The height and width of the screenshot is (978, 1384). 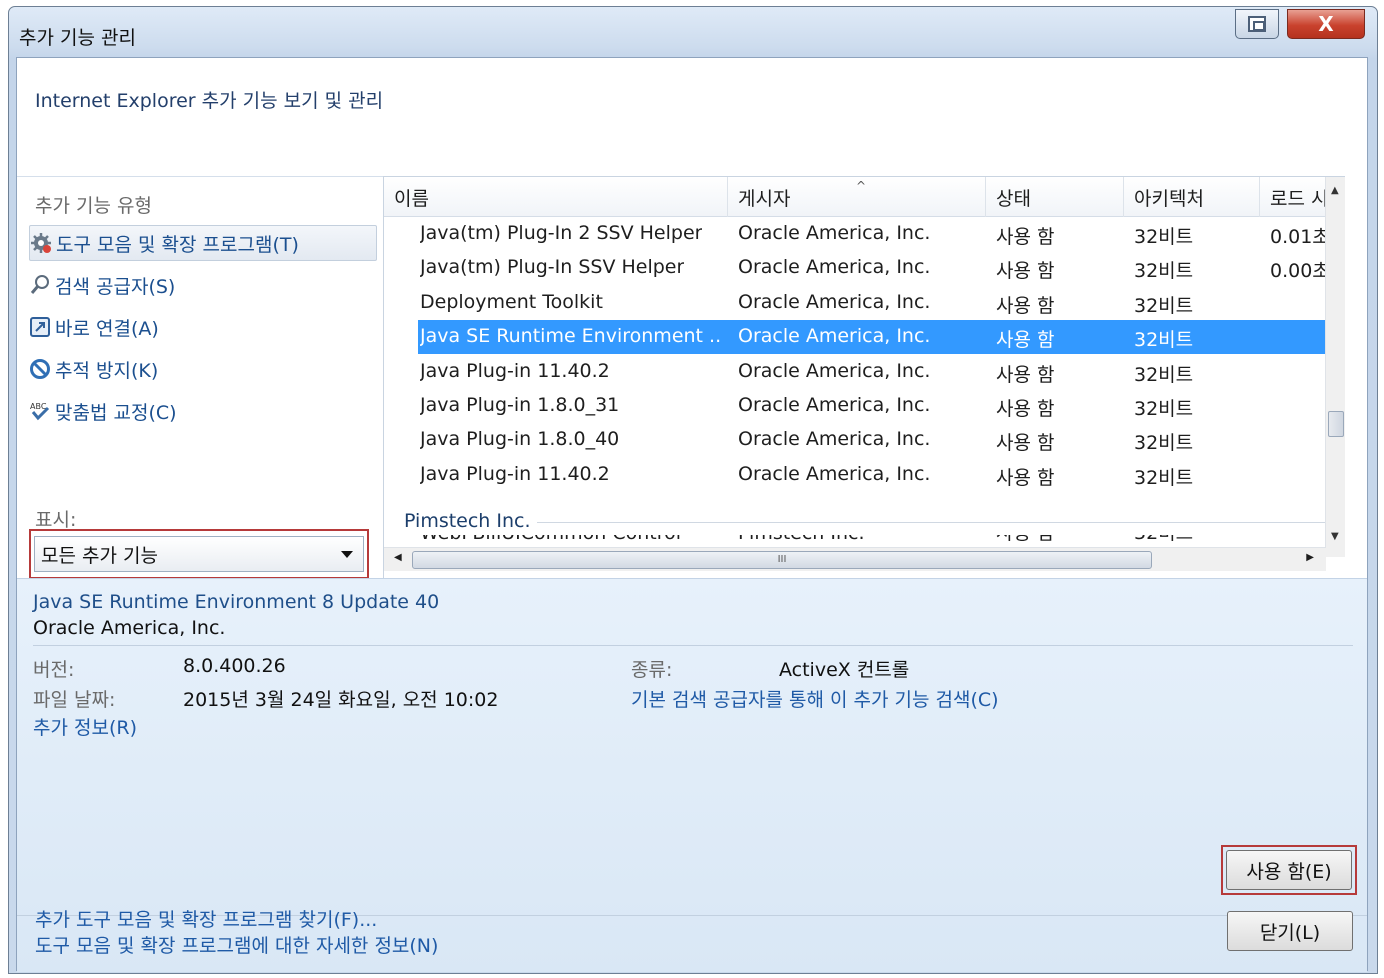 I want to click on cell-load-time: 0.01초, so click(x=1300, y=237).